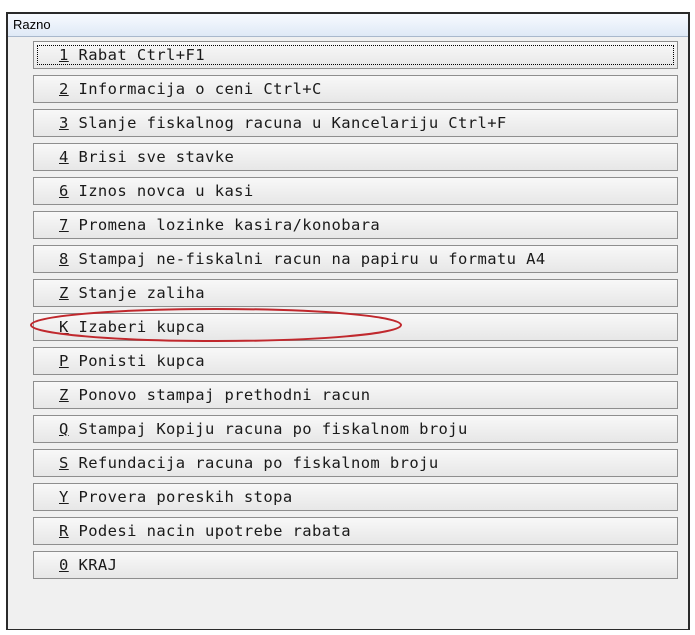  Describe the element at coordinates (64, 429) in the screenshot. I see `menu-item-shortcut-key: Q` at that location.